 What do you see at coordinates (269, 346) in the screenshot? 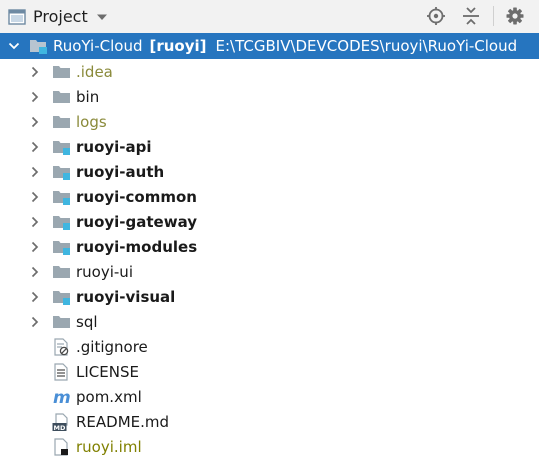
I see `tree-item-gitignore: .gitignore` at bounding box center [269, 346].